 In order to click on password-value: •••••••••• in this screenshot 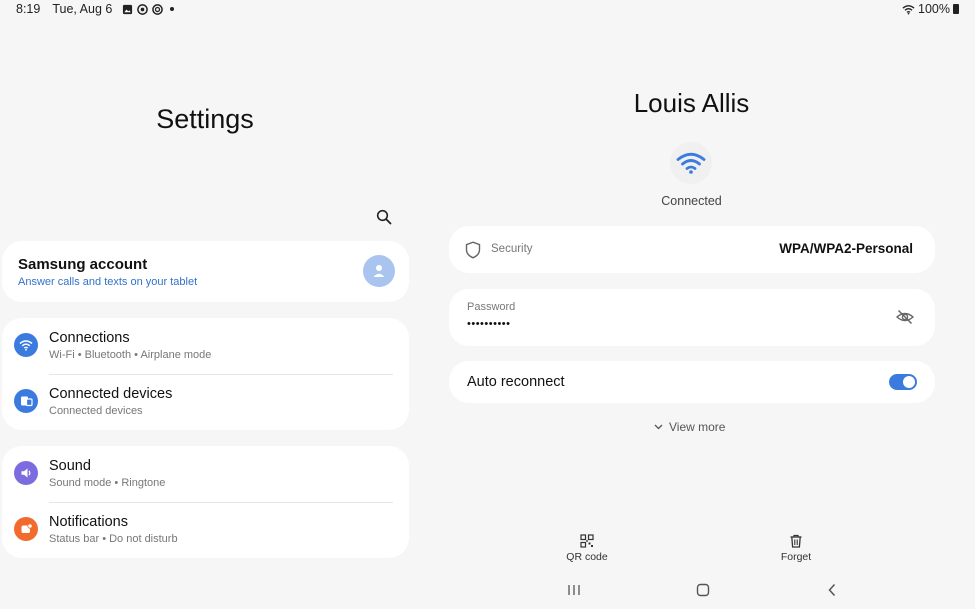, I will do `click(489, 324)`.